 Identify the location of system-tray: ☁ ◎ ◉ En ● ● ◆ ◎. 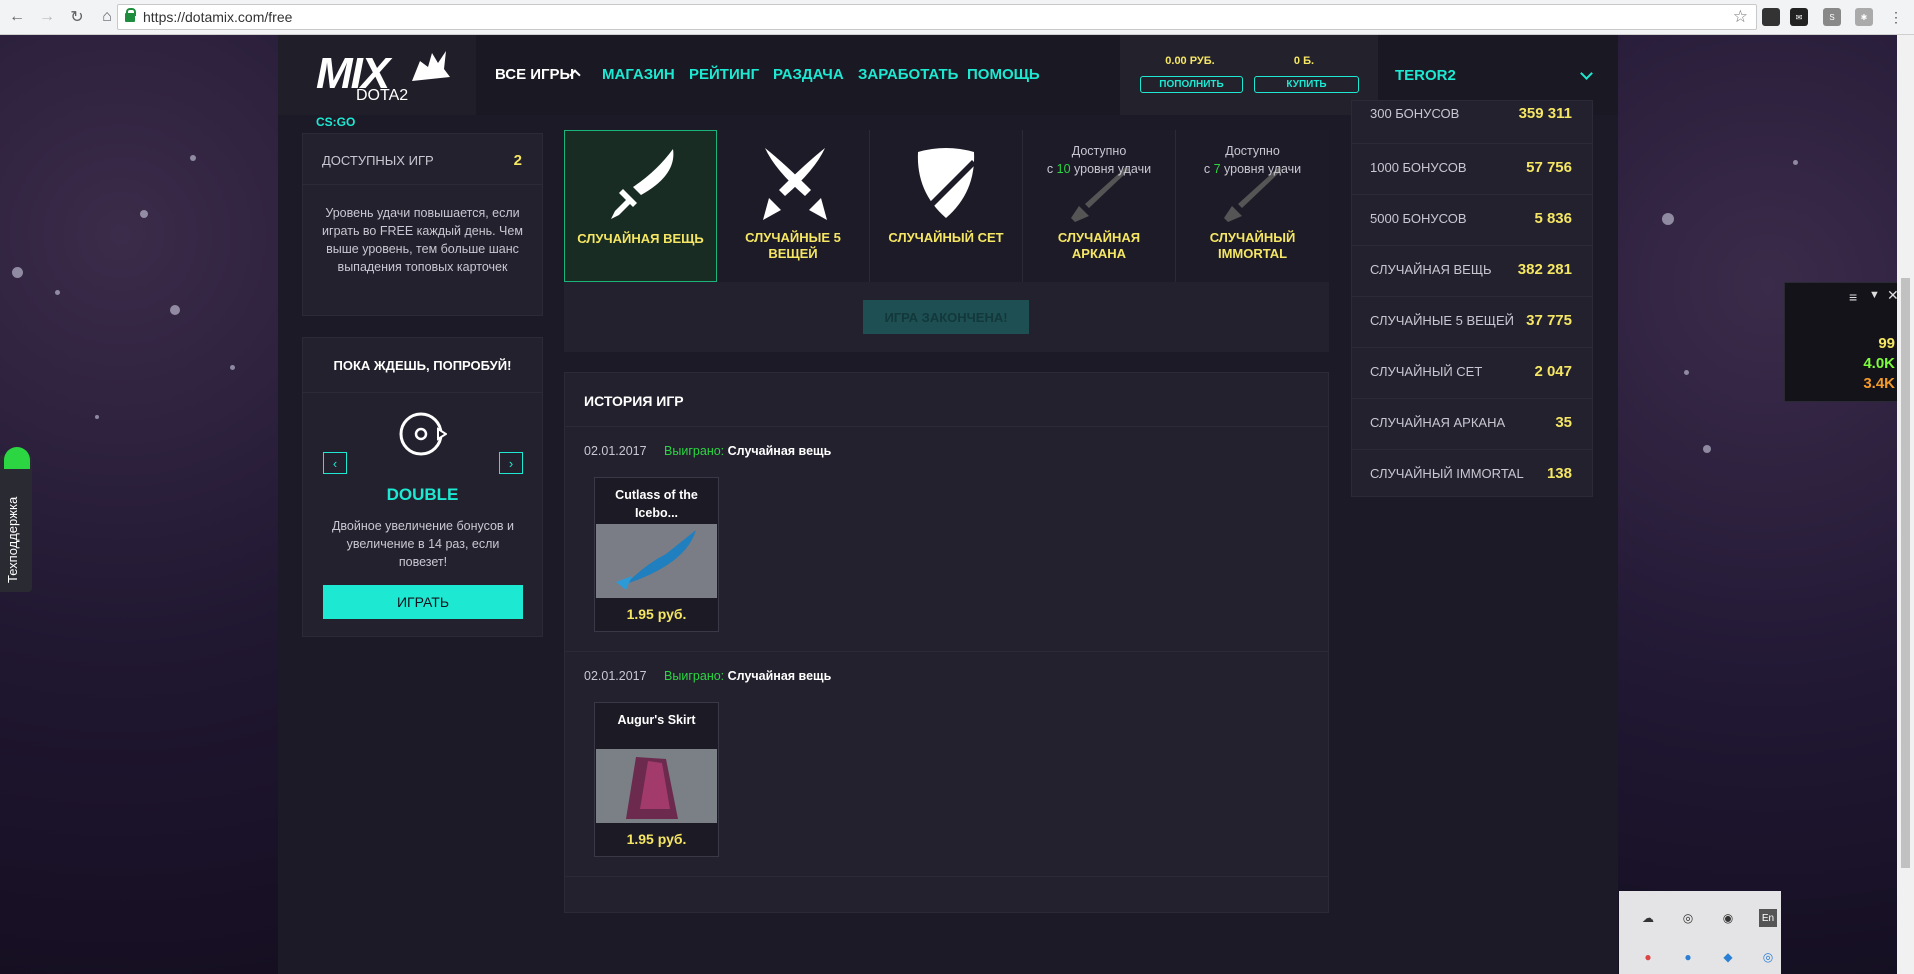
(1700, 932).